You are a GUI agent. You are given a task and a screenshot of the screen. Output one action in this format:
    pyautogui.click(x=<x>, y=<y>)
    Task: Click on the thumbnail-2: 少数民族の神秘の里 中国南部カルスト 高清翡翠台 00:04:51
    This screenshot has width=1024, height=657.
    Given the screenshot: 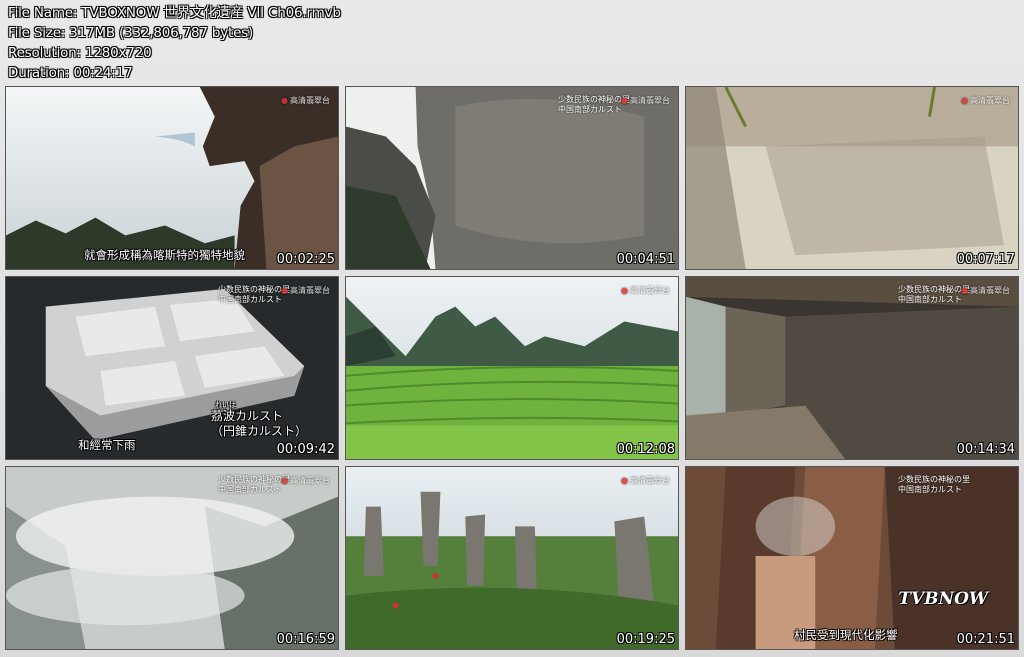 What is the action you would take?
    pyautogui.click(x=512, y=178)
    